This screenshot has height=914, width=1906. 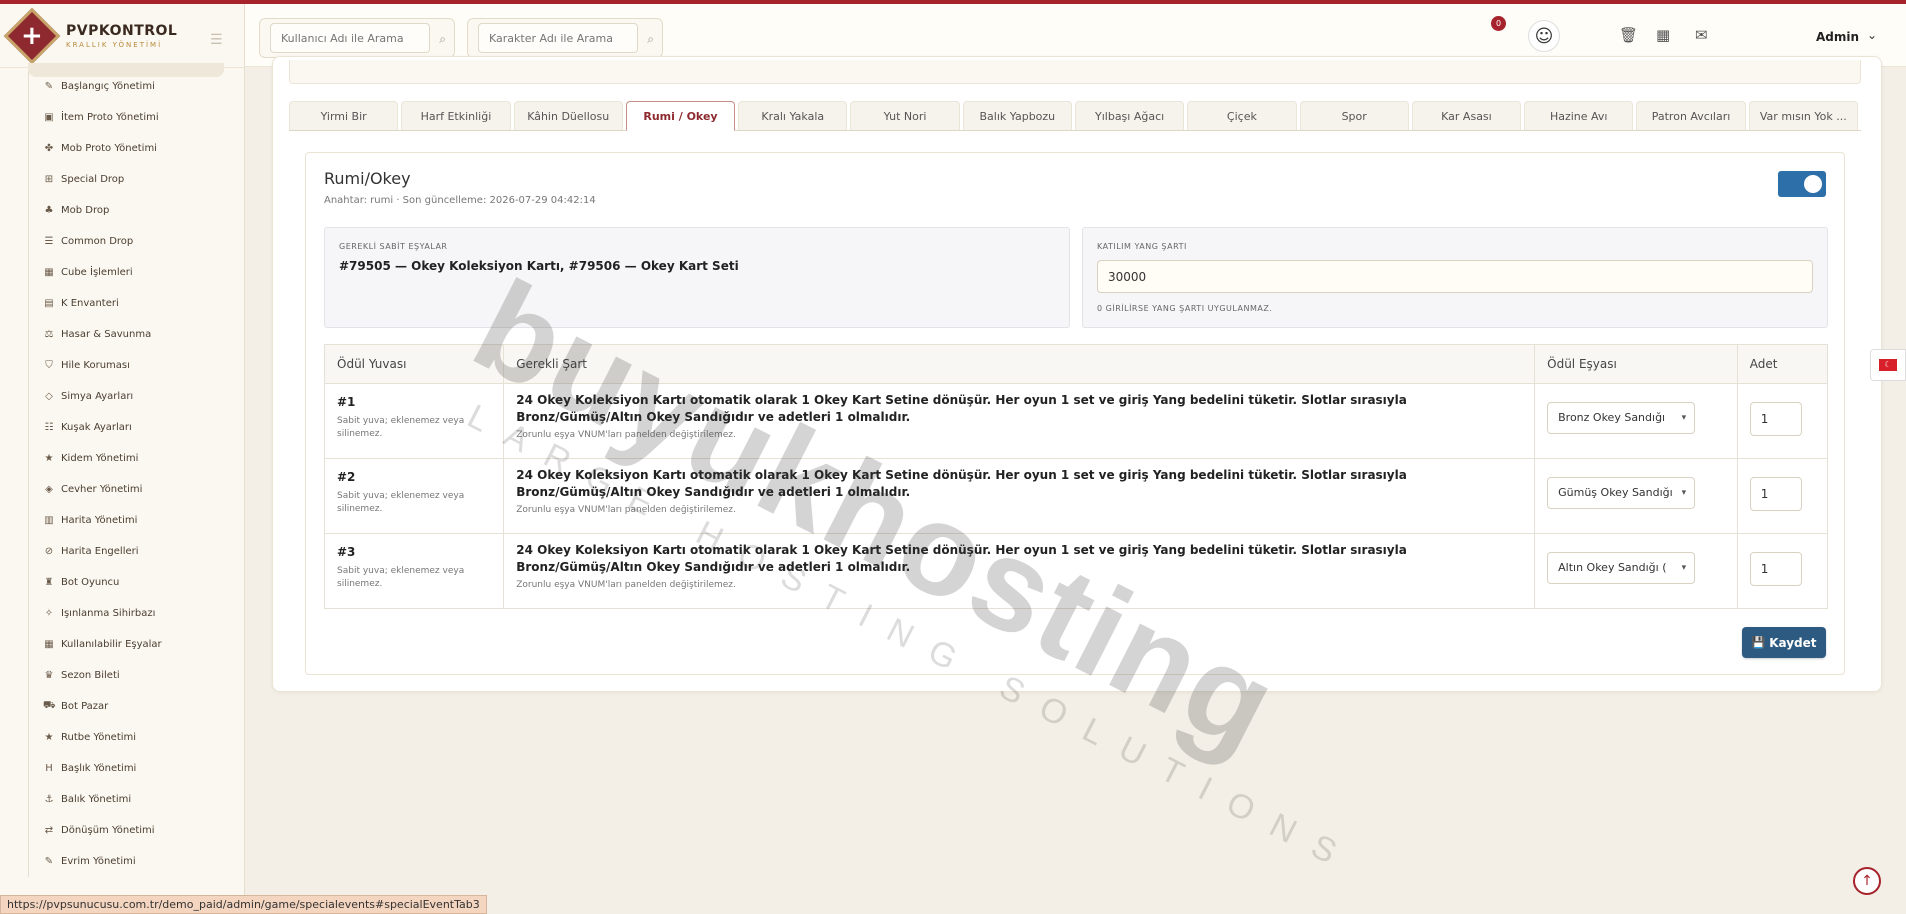 What do you see at coordinates (85, 706) in the screenshot?
I see `sidebar-item-label: Bot Pazar` at bounding box center [85, 706].